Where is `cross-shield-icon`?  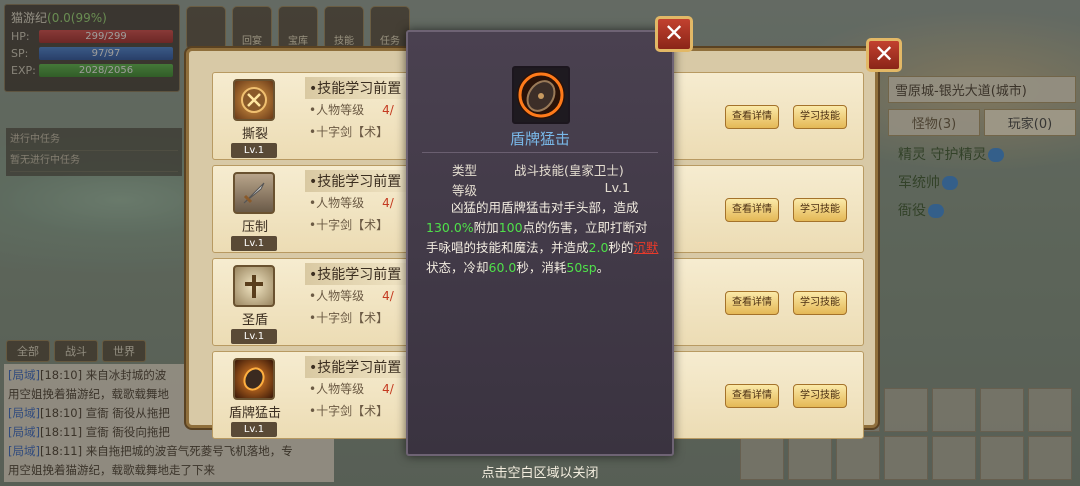
cross-shield-icon is located at coordinates (254, 286).